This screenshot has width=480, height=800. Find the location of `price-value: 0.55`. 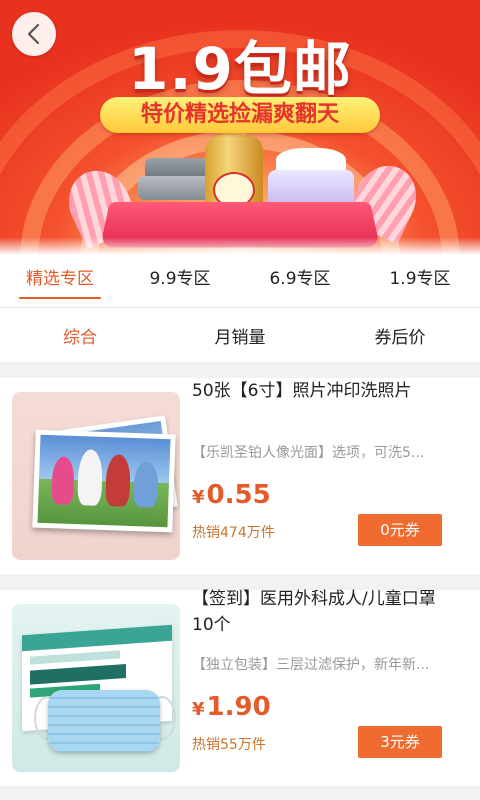

price-value: 0.55 is located at coordinates (238, 495).